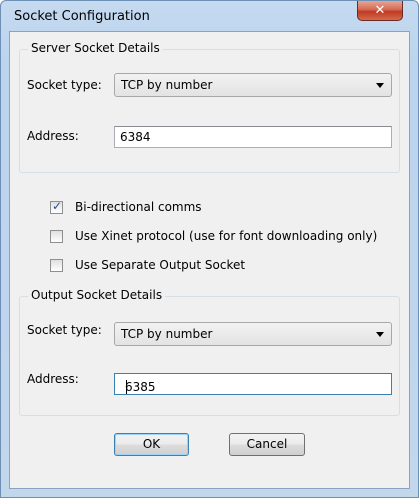  I want to click on close-icon: ✕, so click(380, 10).